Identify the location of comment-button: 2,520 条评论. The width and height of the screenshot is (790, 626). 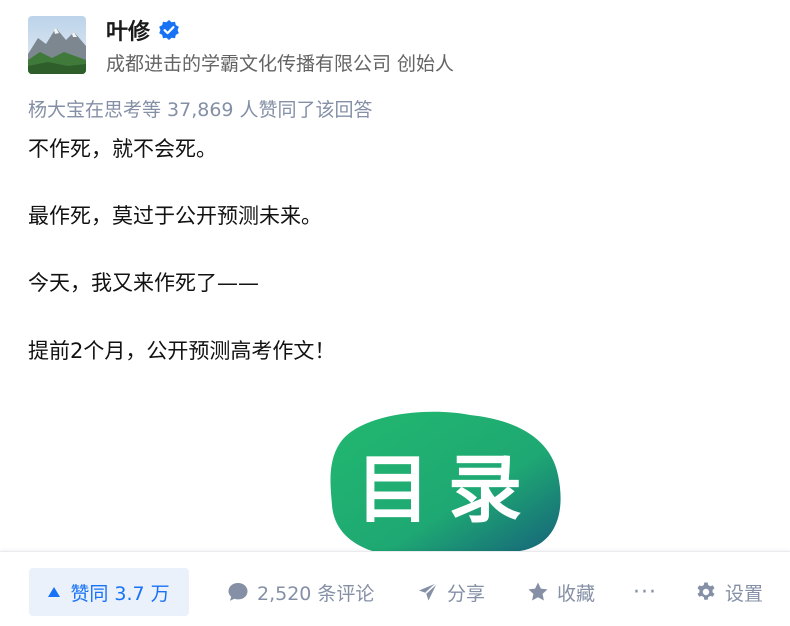
(300, 592).